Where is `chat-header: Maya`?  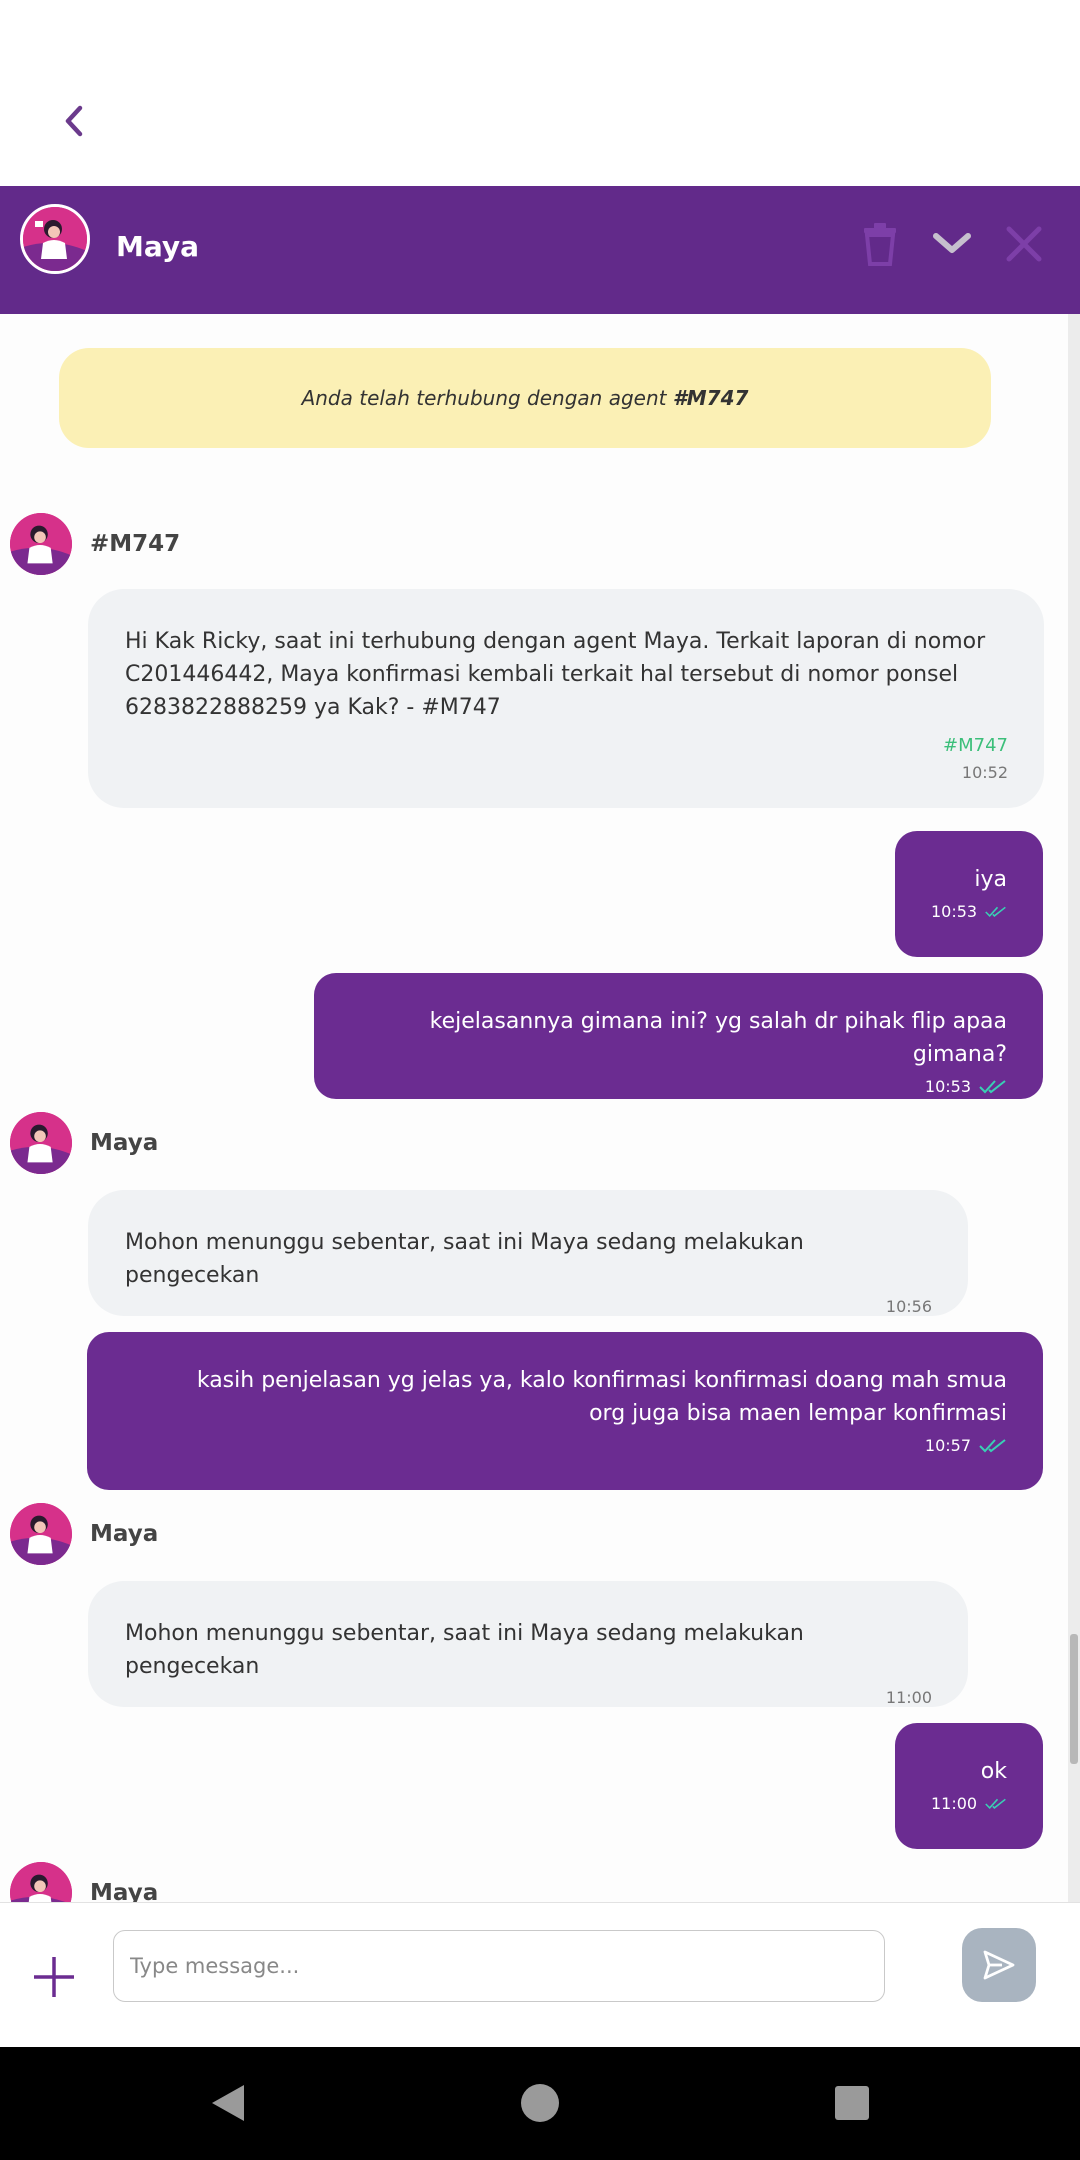 chat-header: Maya is located at coordinates (540, 250).